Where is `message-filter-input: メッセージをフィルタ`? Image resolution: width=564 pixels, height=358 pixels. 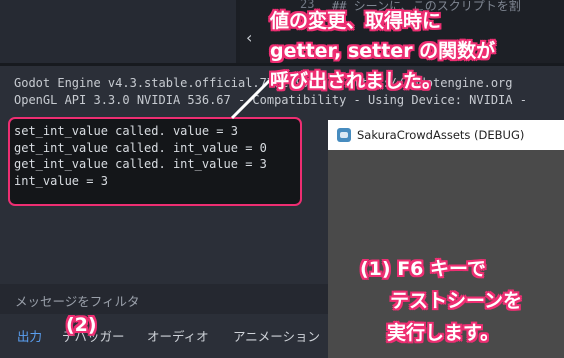 message-filter-input: メッセージをフィルタ is located at coordinates (77, 300).